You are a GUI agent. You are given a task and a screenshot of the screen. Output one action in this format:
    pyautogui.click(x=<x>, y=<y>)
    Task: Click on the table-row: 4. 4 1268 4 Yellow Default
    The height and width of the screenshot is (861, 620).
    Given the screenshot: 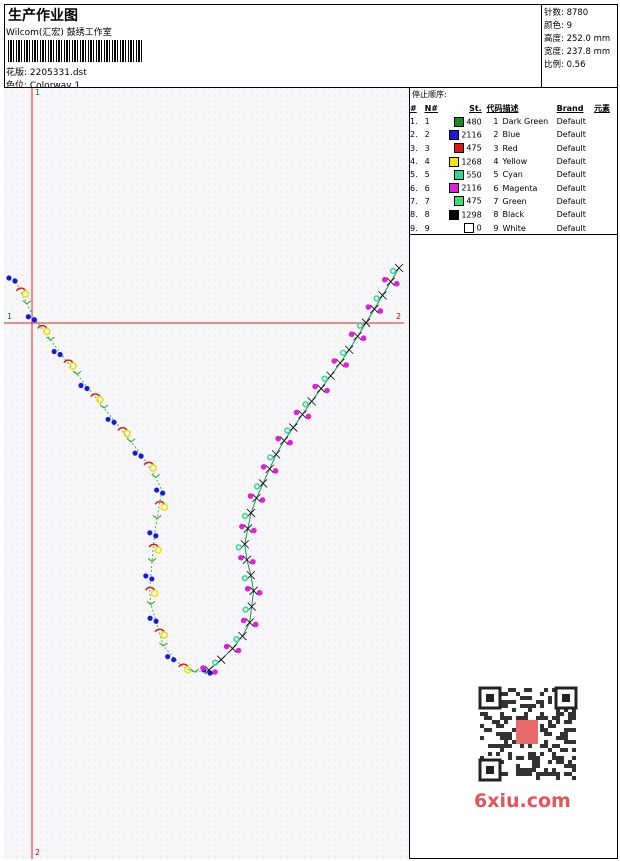 What is the action you would take?
    pyautogui.click(x=513, y=161)
    